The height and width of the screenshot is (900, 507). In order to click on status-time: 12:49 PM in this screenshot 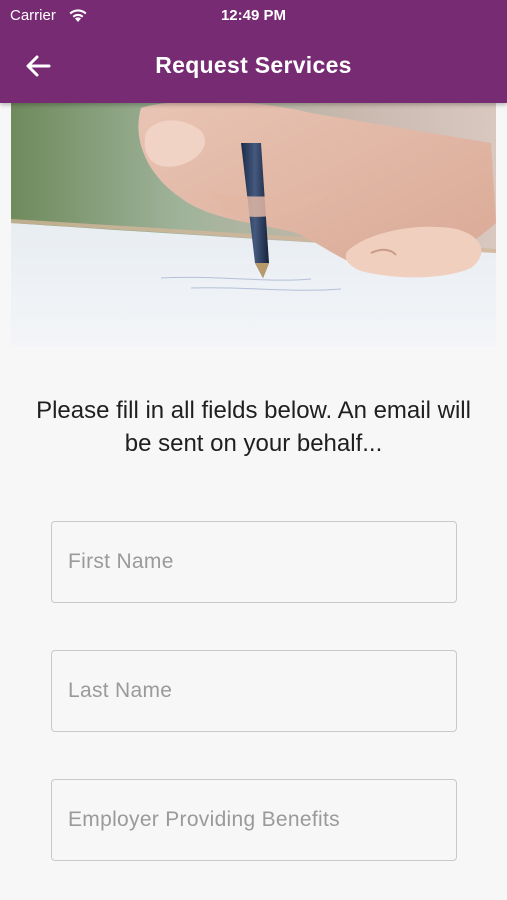, I will do `click(253, 15)`.